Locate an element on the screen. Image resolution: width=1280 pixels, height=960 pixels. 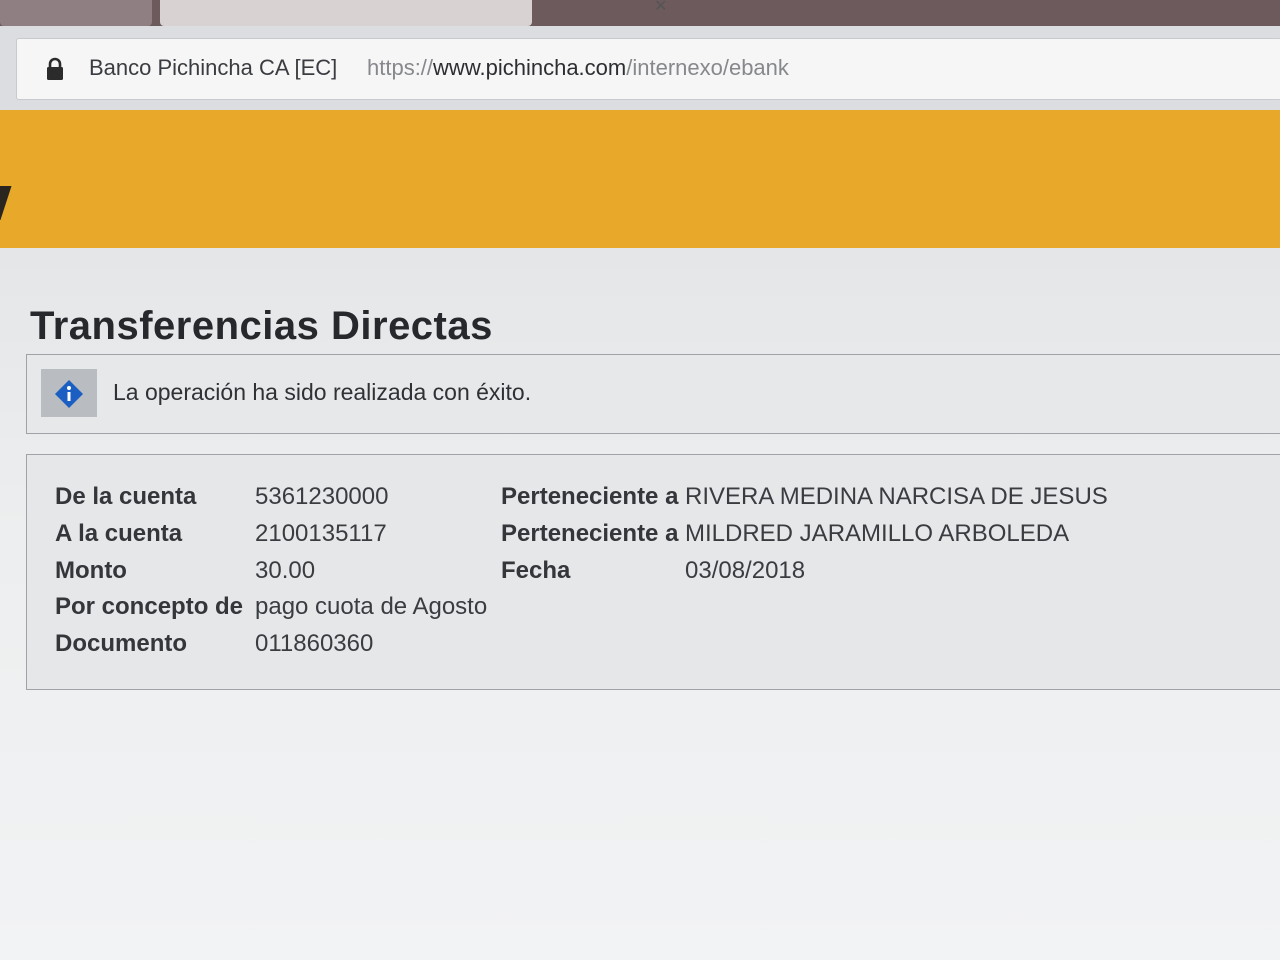
amount-label: Monto is located at coordinates (91, 570).